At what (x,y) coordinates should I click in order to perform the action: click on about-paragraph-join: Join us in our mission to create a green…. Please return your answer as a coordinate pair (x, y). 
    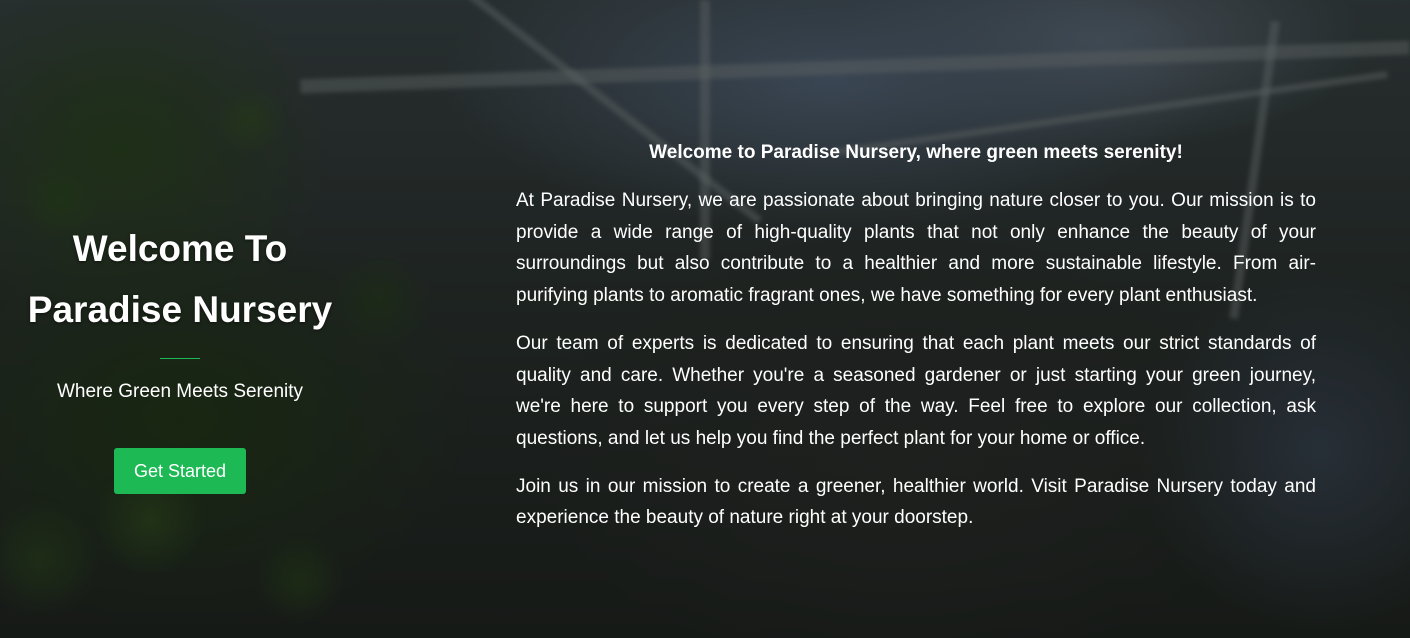
    Looking at the image, I should click on (916, 502).